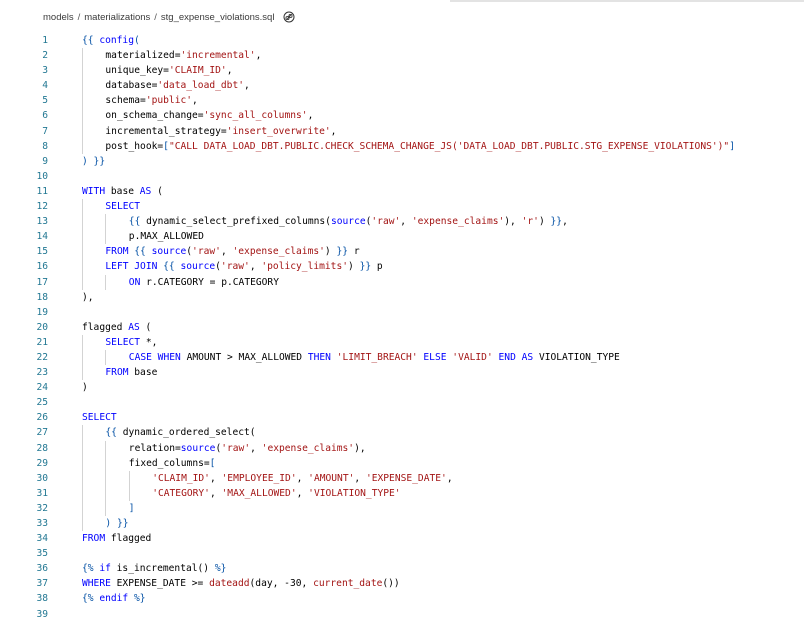 This screenshot has width=804, height=639. Describe the element at coordinates (163, 584) in the screenshot. I see `code-token: EXPENSE_DATE >=` at that location.